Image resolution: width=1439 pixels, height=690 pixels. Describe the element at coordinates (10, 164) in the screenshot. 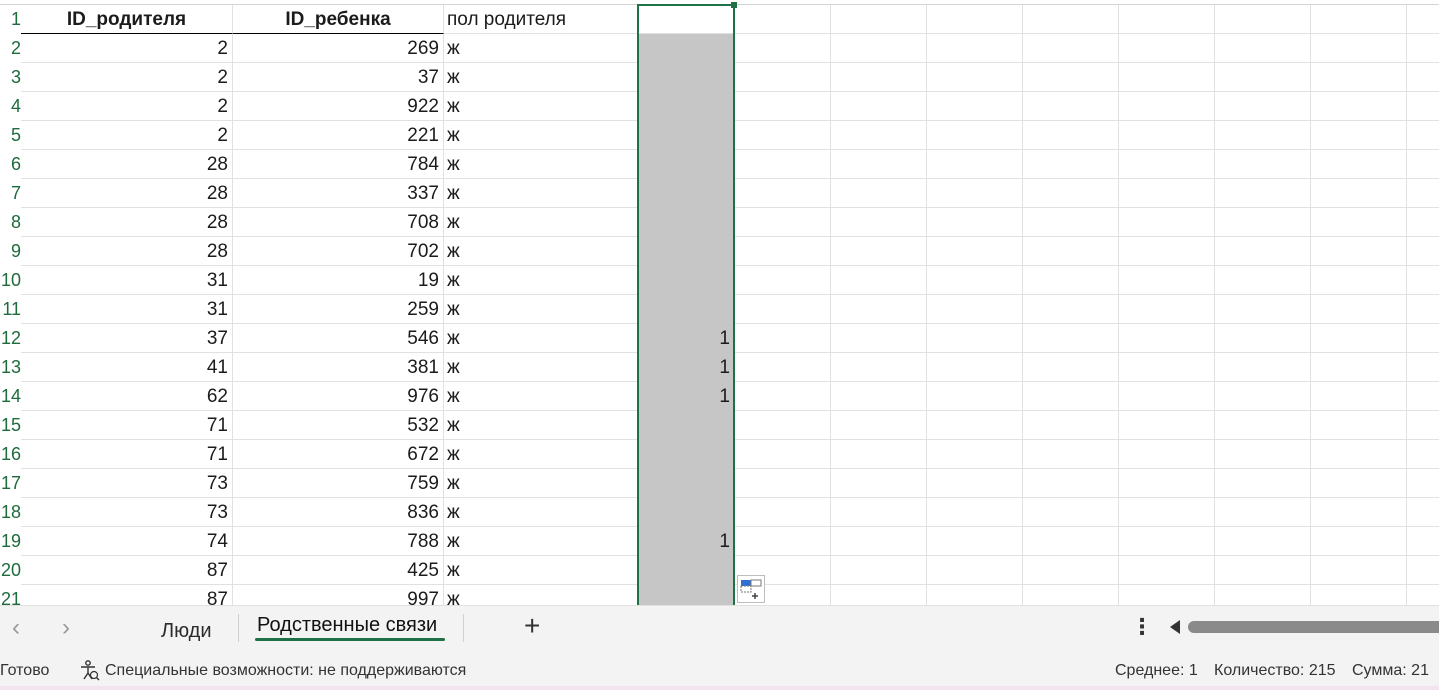

I see `row-header: 6` at that location.